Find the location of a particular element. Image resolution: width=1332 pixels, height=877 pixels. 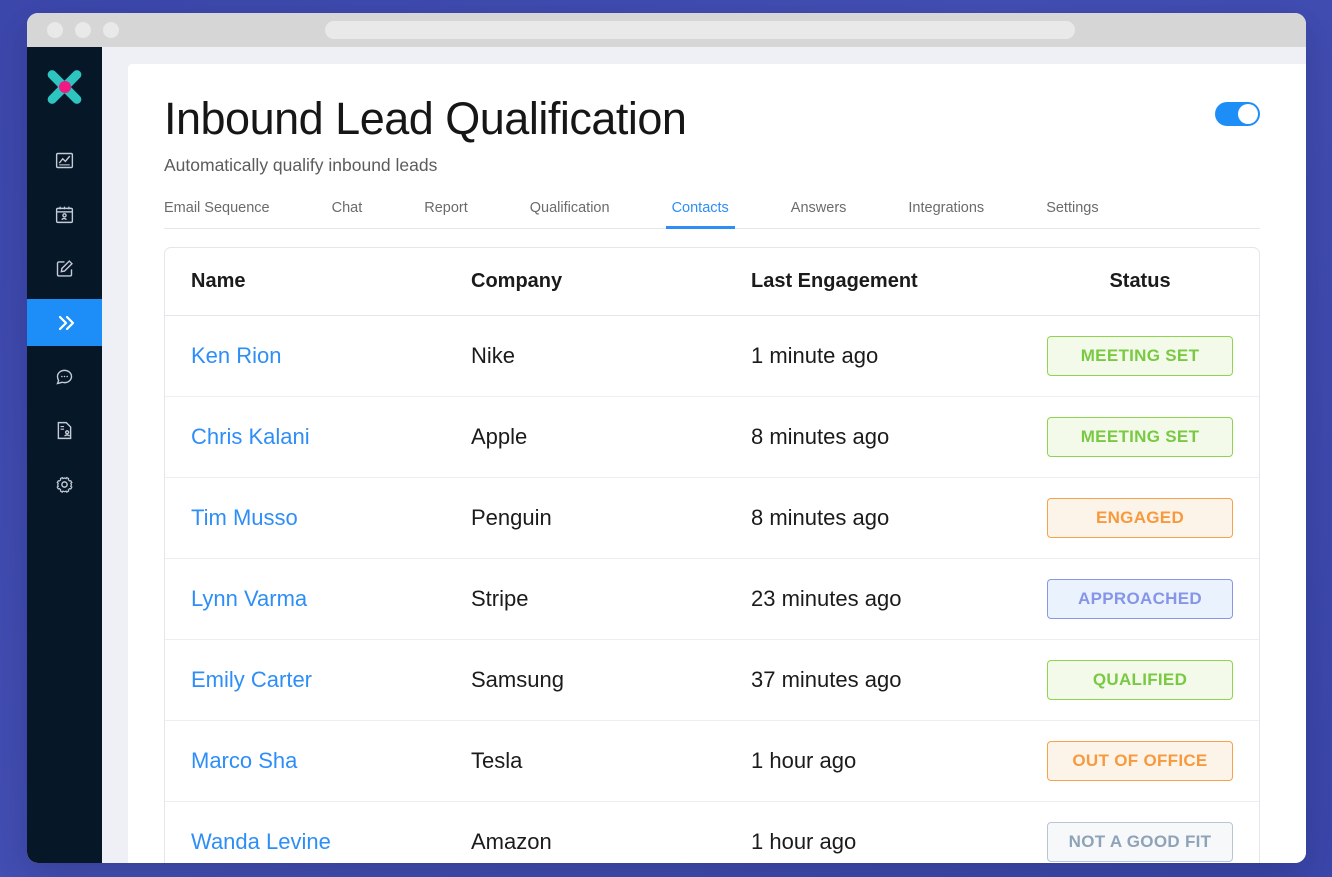

cell-status: ENGAGED is located at coordinates (1132, 518).